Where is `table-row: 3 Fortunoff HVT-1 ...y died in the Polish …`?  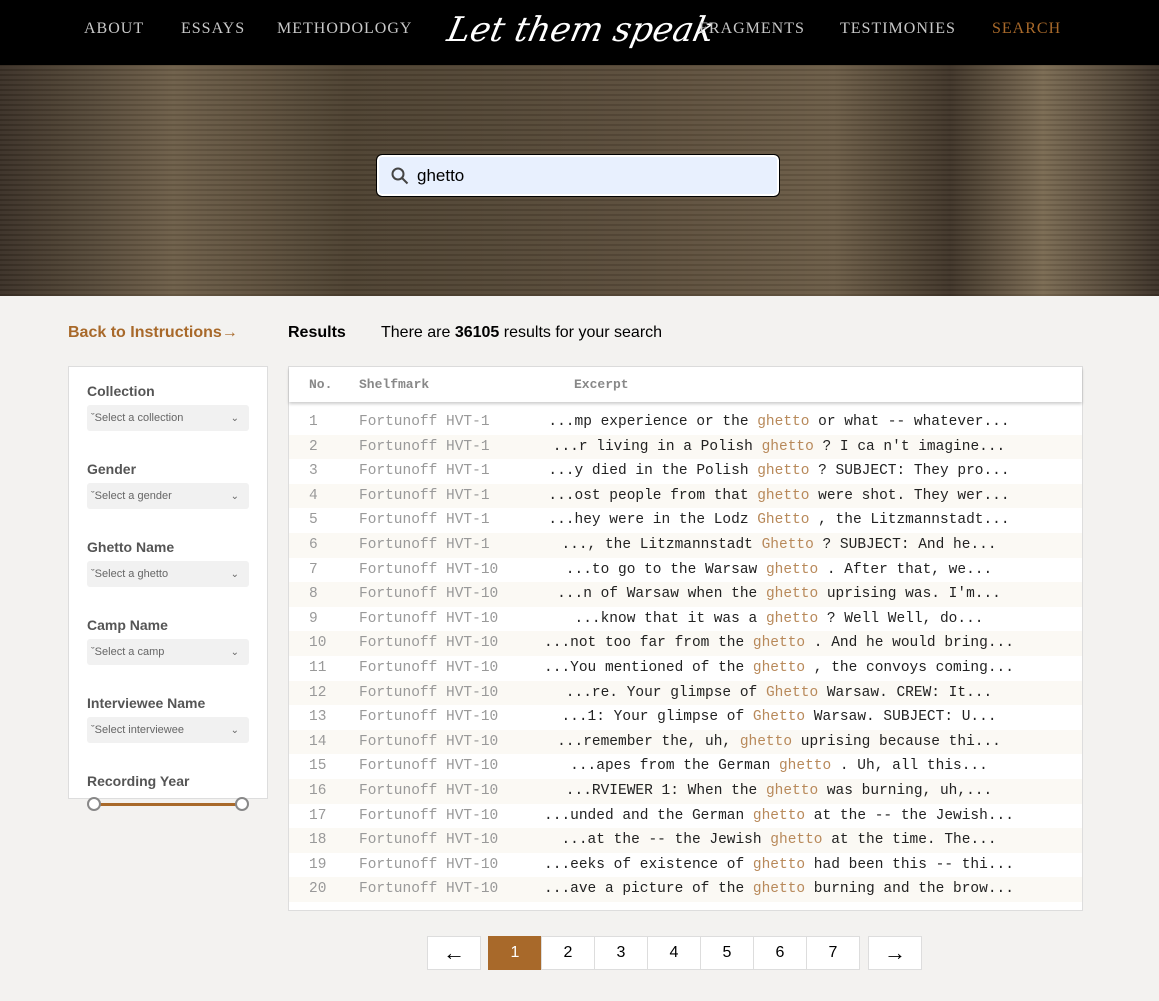
table-row: 3 Fortunoff HVT-1 ...y died in the Polish … is located at coordinates (685, 471).